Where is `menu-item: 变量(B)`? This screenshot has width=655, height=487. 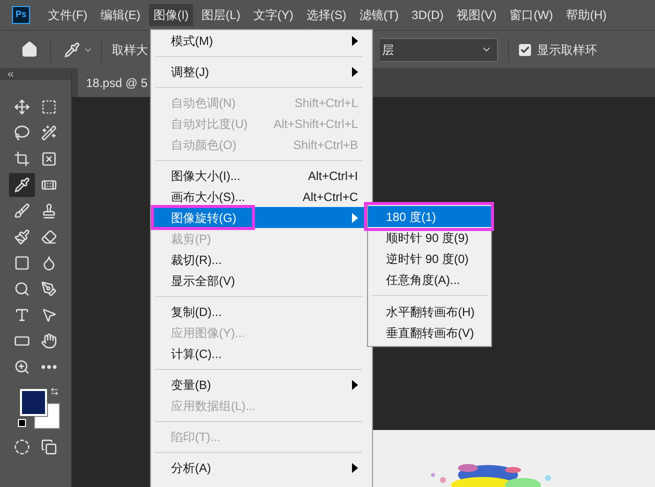 menu-item: 变量(B) is located at coordinates (258, 384).